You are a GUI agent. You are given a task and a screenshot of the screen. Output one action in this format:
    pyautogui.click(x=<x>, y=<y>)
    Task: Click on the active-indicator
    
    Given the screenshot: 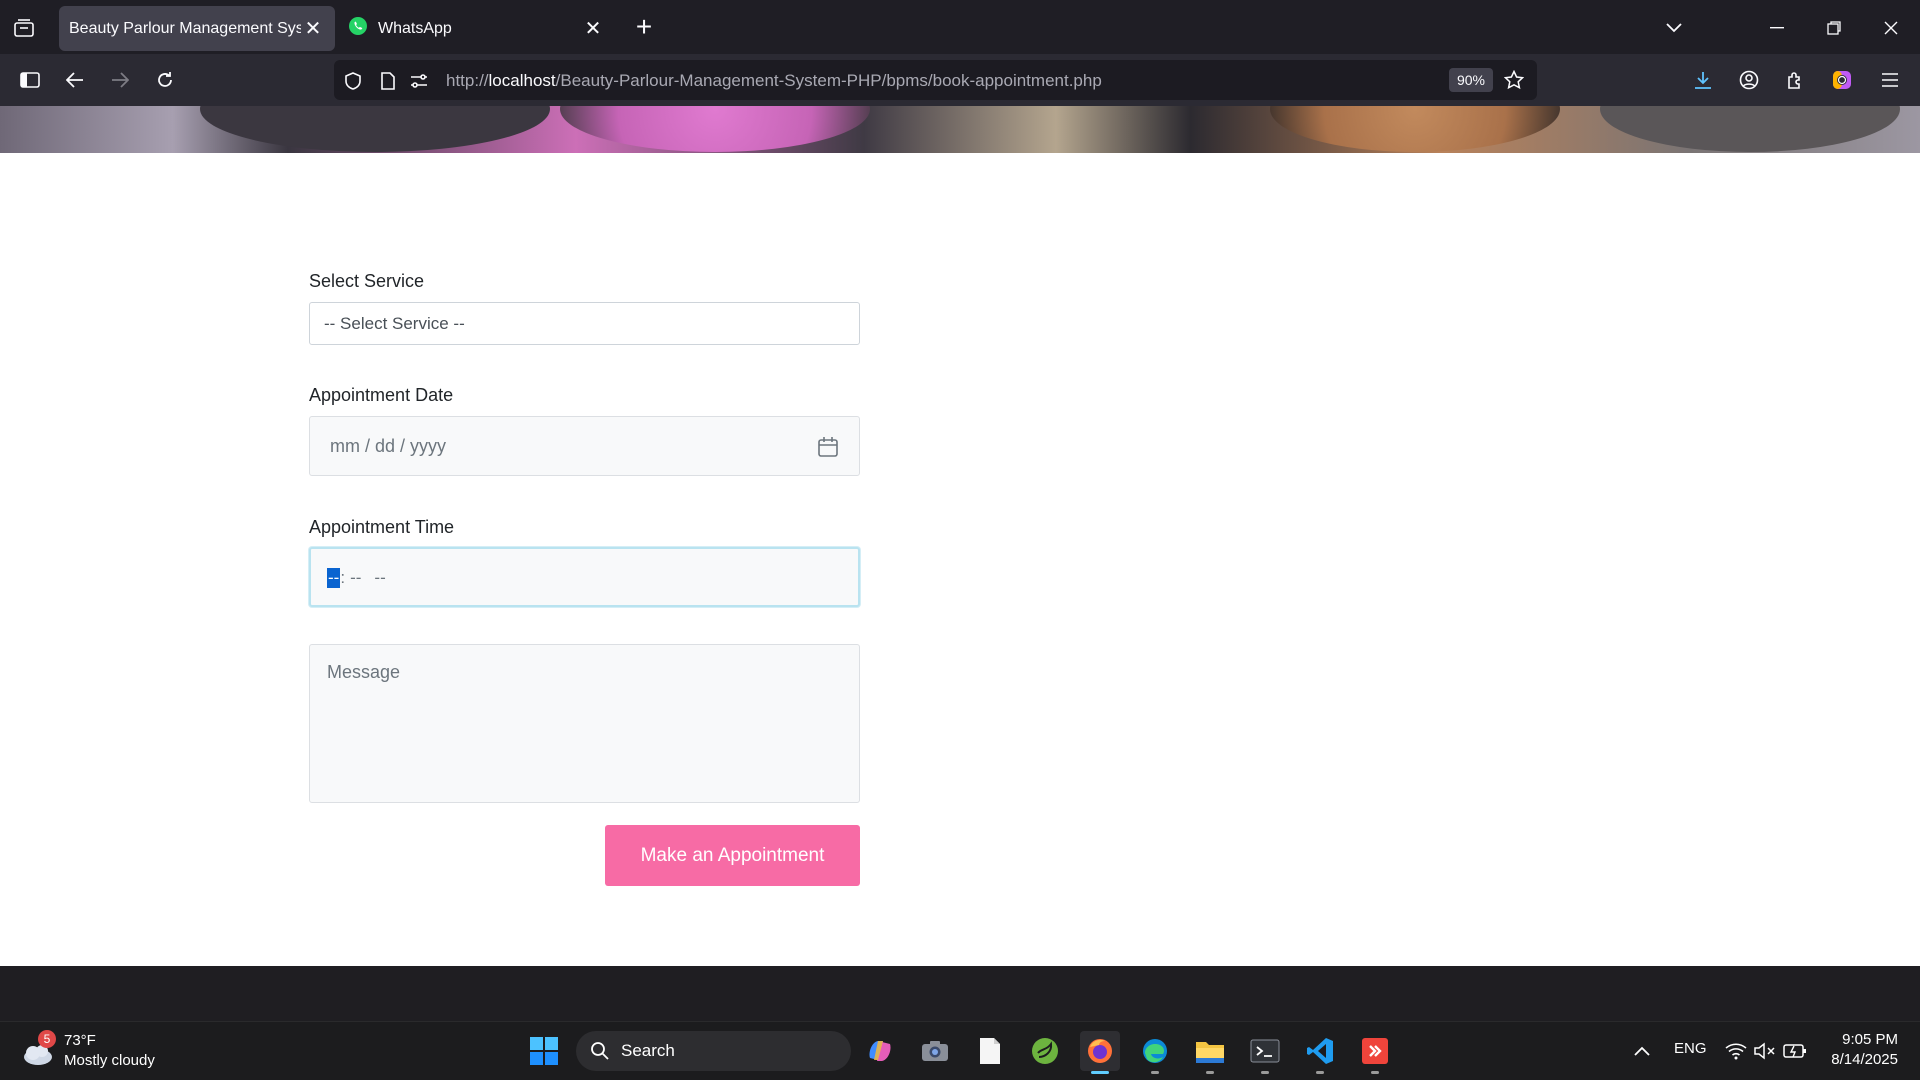 What is the action you would take?
    pyautogui.click(x=1100, y=1072)
    